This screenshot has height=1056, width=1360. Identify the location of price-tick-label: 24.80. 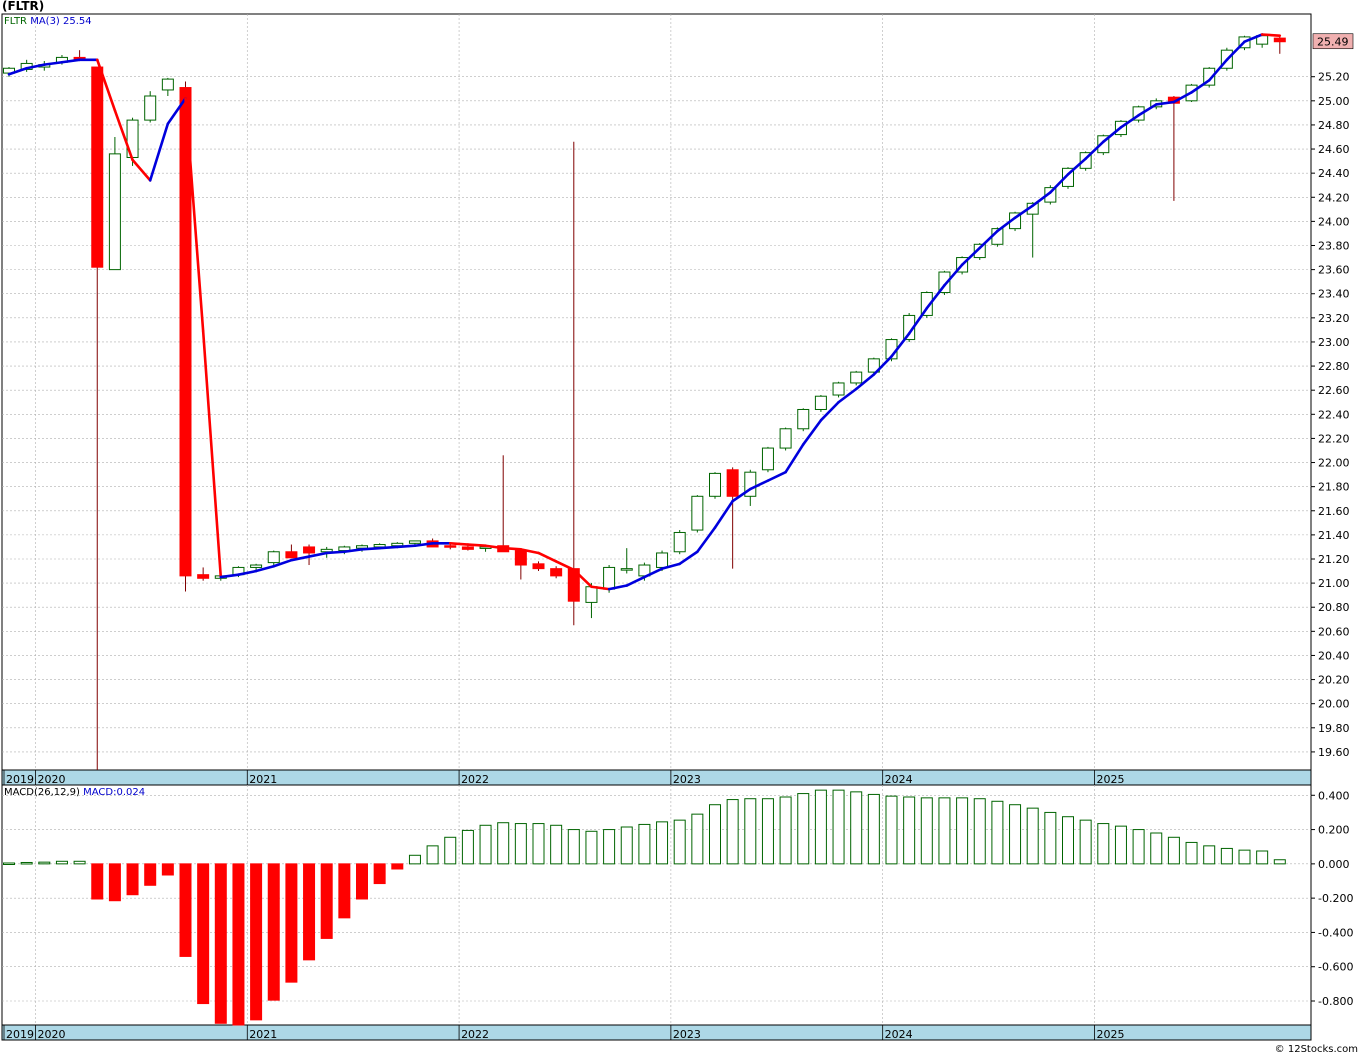
(1334, 125).